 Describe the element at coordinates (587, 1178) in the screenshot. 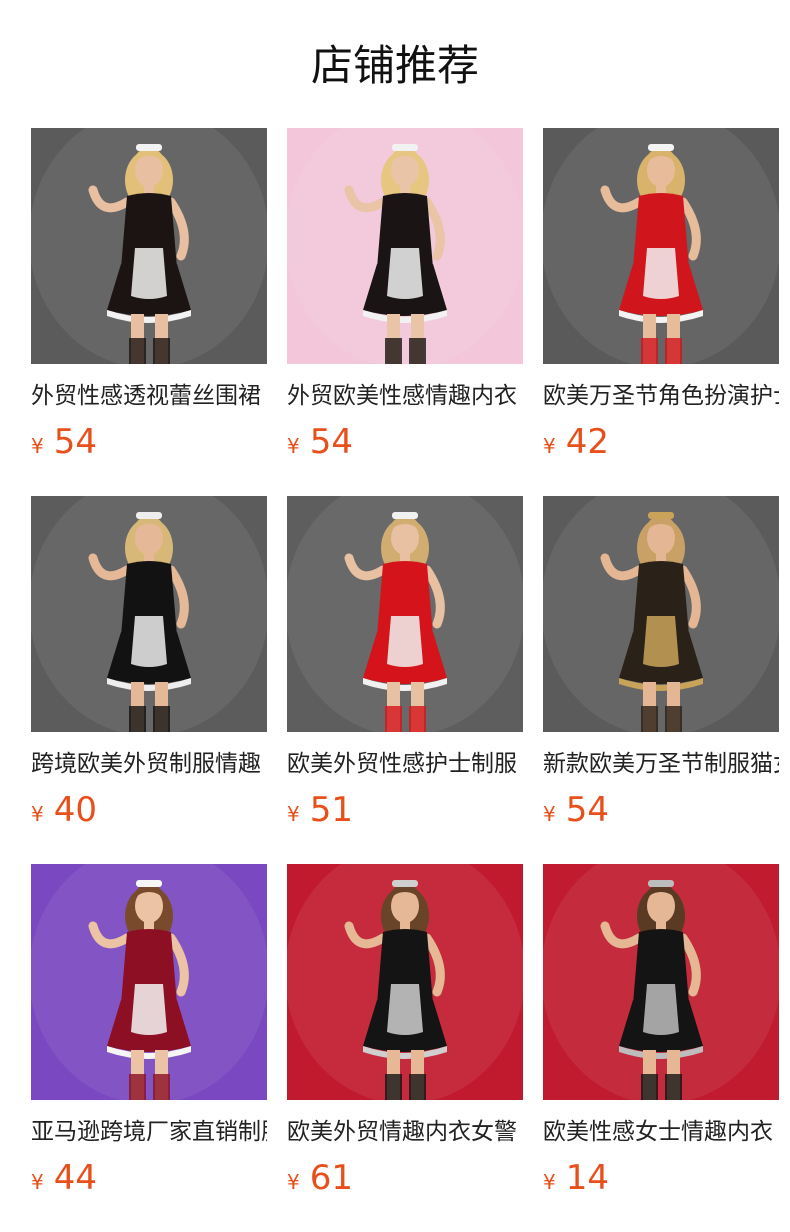

I see `price-value: 14` at that location.